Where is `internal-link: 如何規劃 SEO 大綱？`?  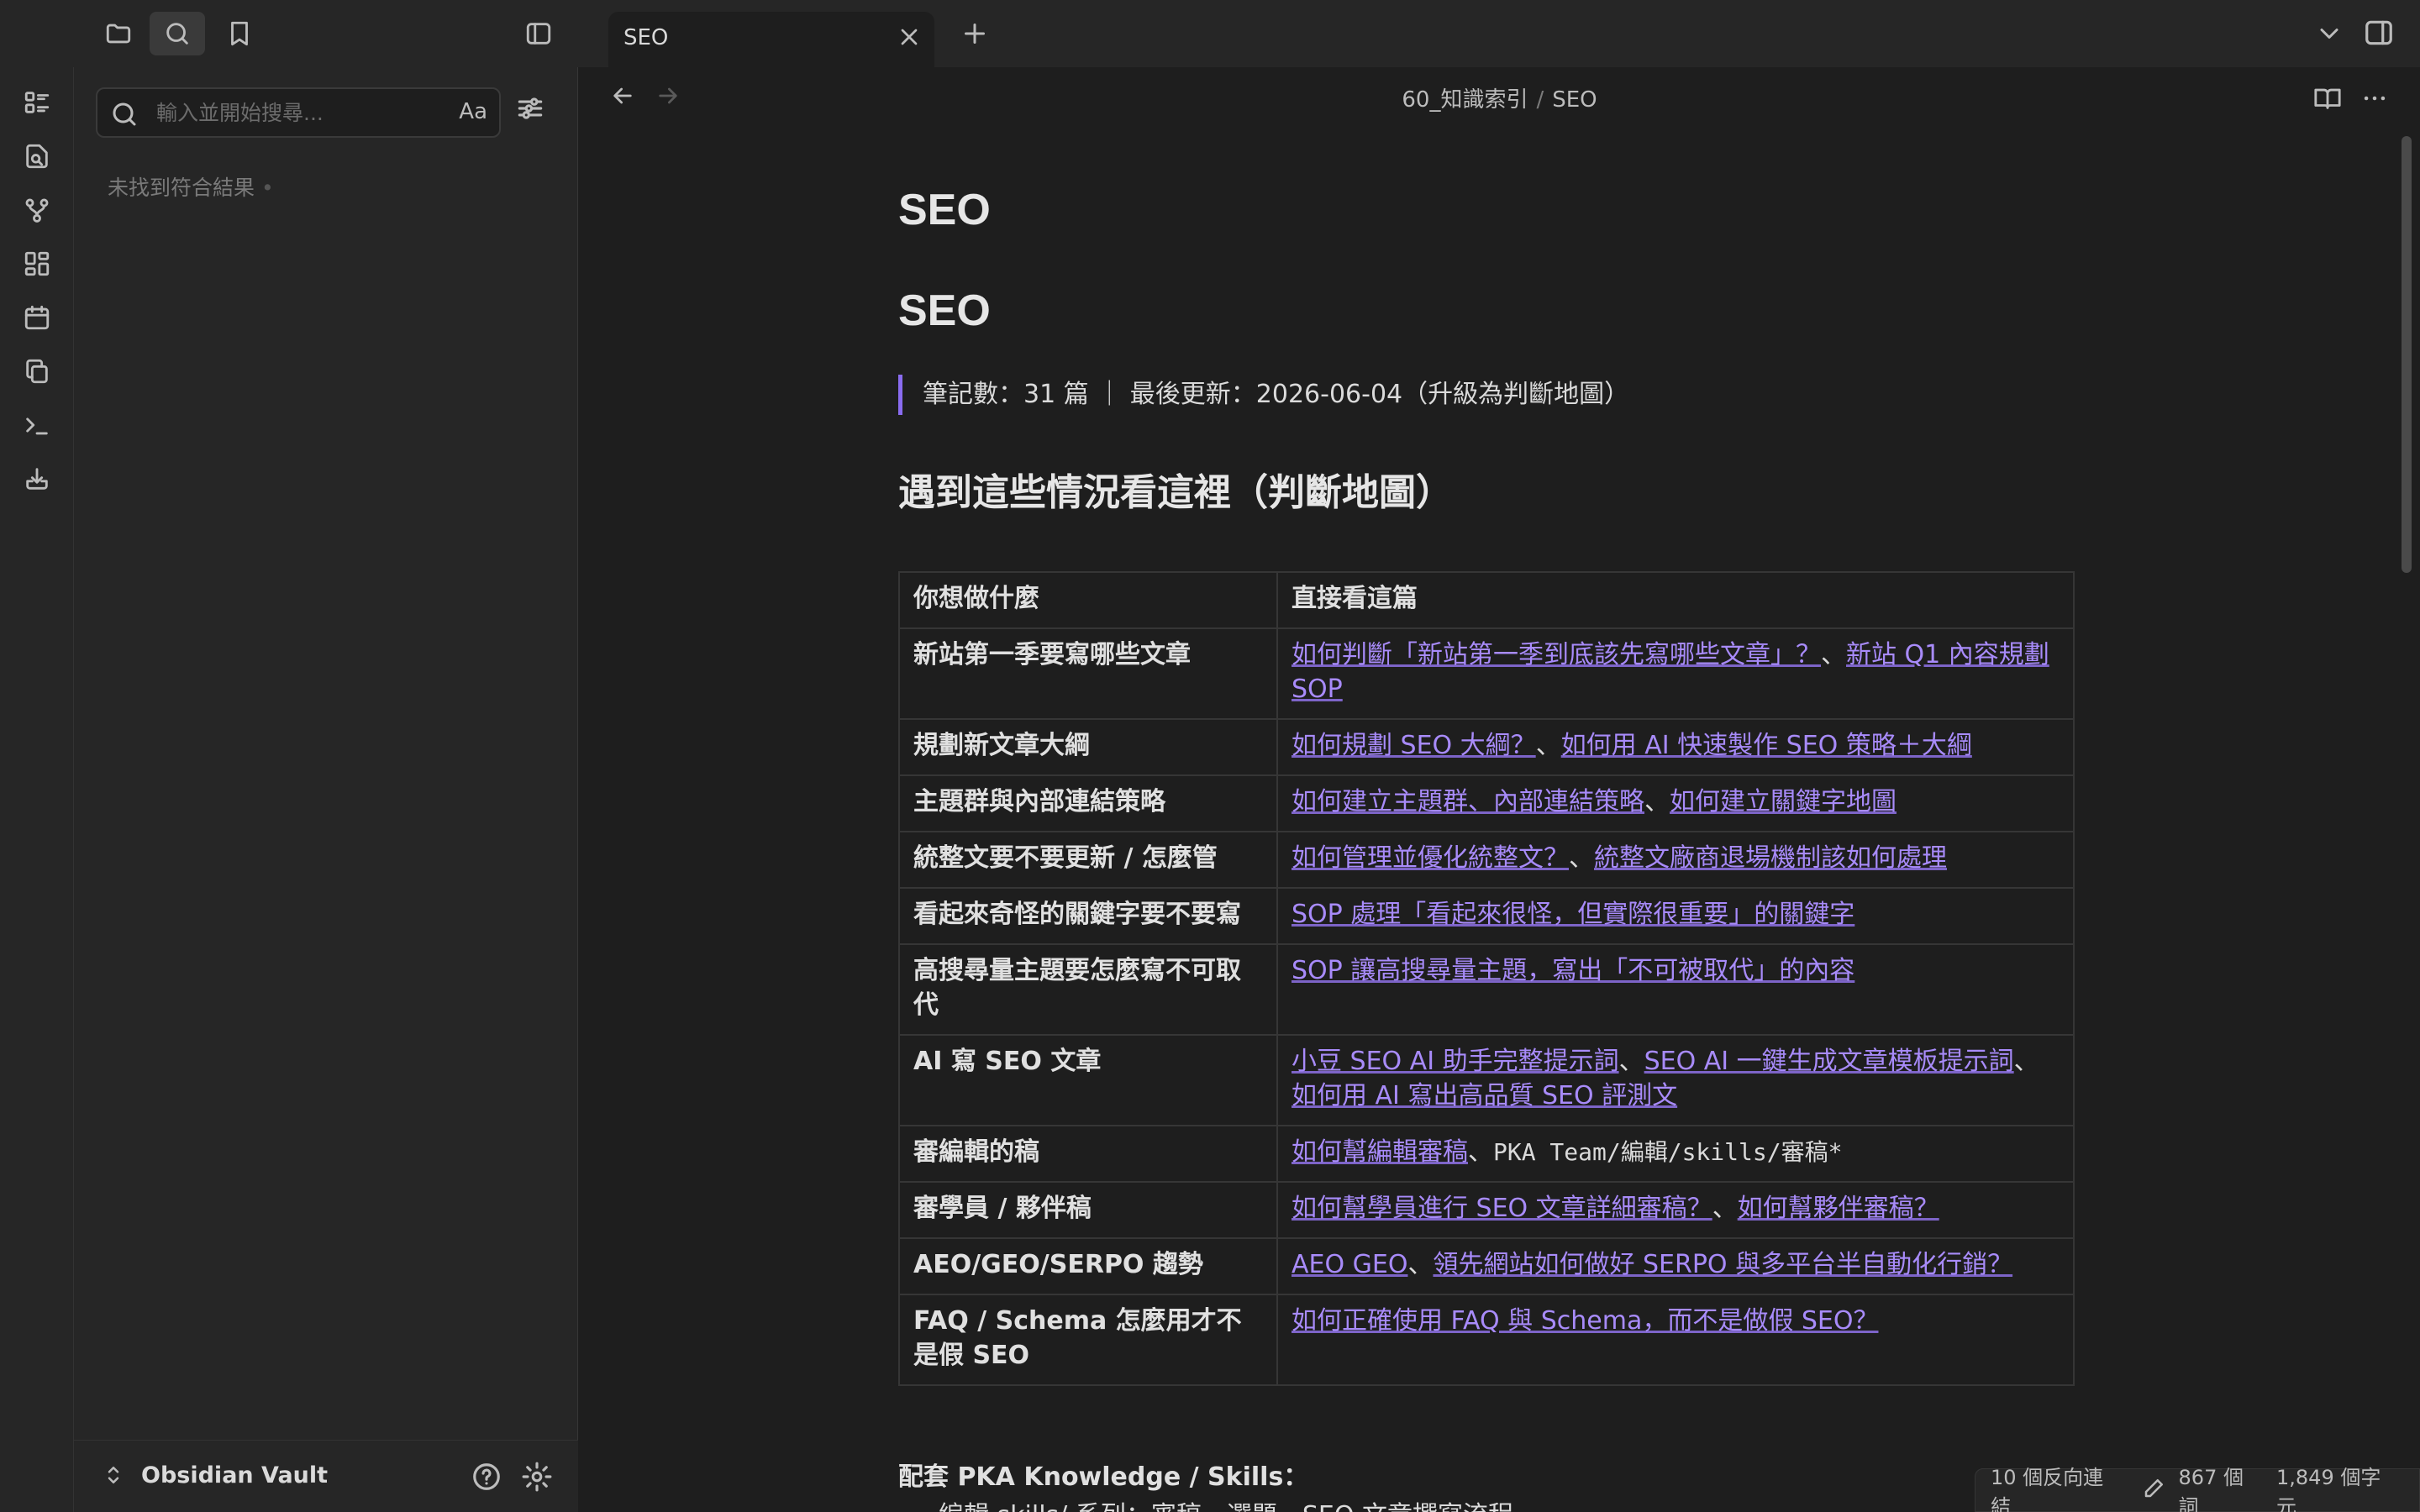
internal-link: 如何規劃 SEO 大綱？ is located at coordinates (1414, 745).